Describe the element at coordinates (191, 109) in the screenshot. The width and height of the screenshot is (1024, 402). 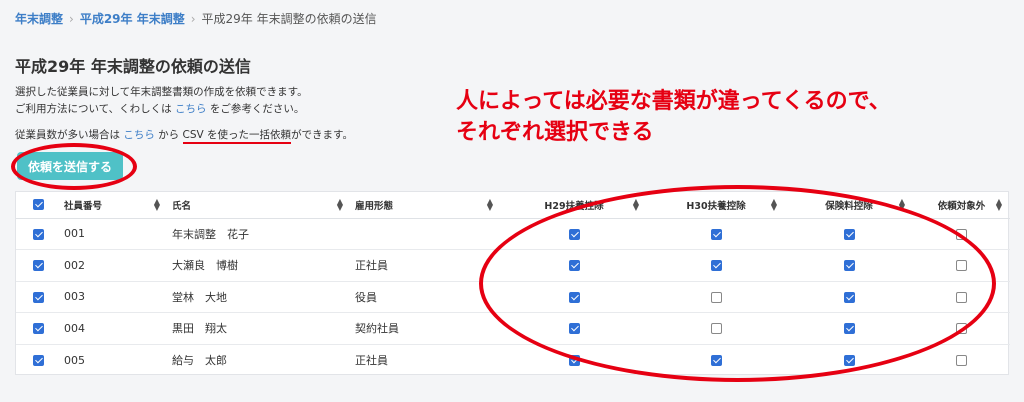
I see `help-link: こちら` at that location.